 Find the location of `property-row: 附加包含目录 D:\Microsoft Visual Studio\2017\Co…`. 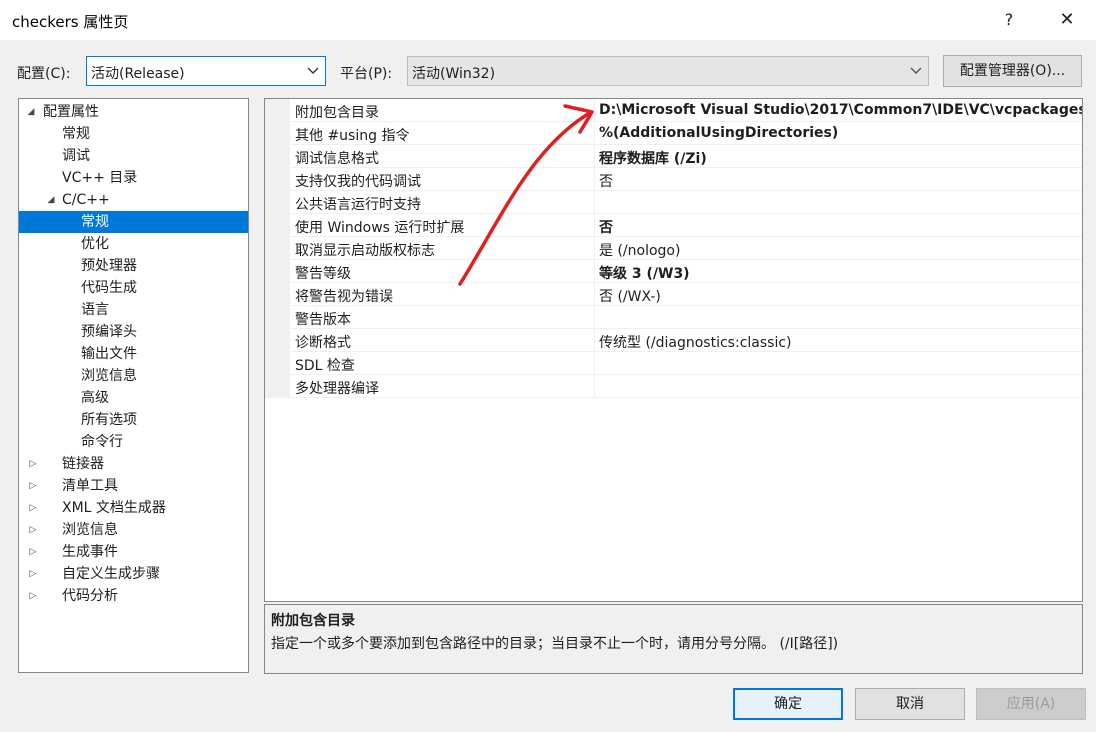

property-row: 附加包含目录 D:\Microsoft Visual Studio\2017\Co… is located at coordinates (673, 110).